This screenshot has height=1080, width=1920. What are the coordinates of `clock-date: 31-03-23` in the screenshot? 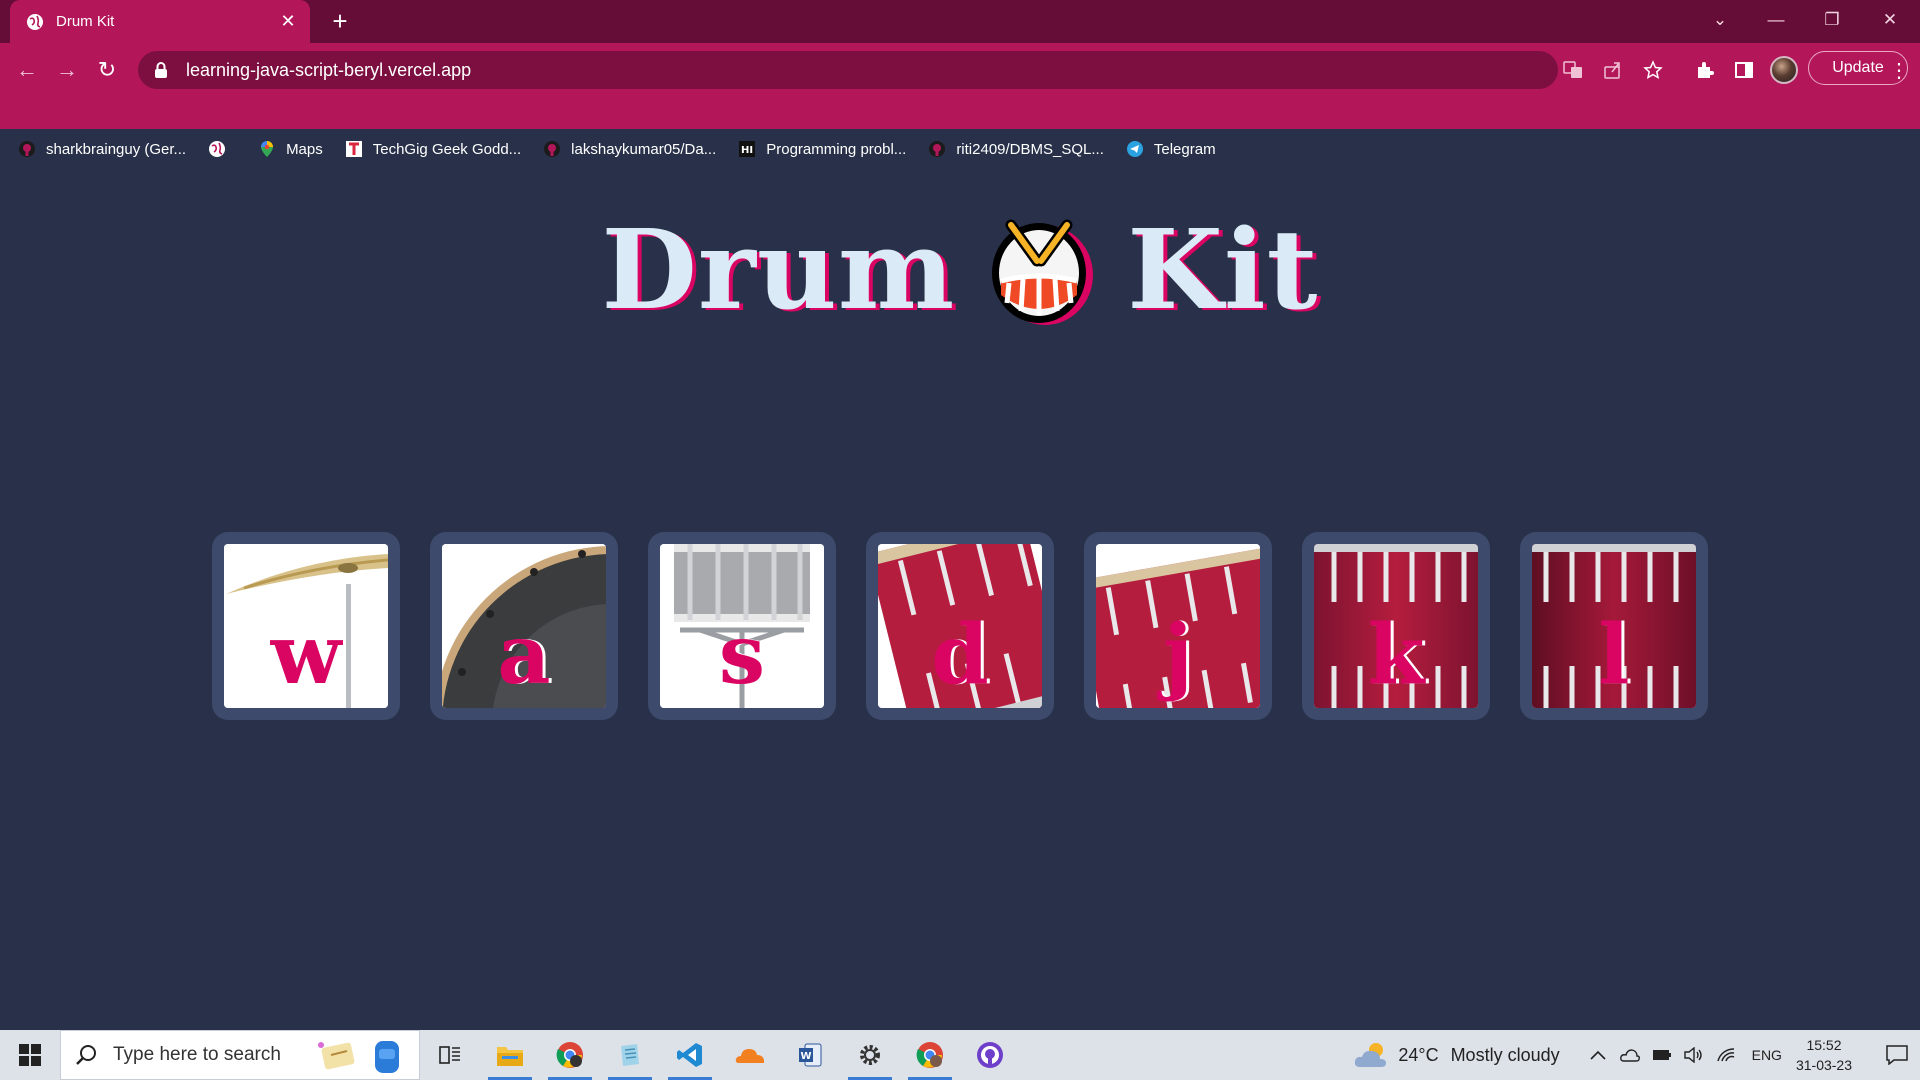 It's located at (1823, 1065).